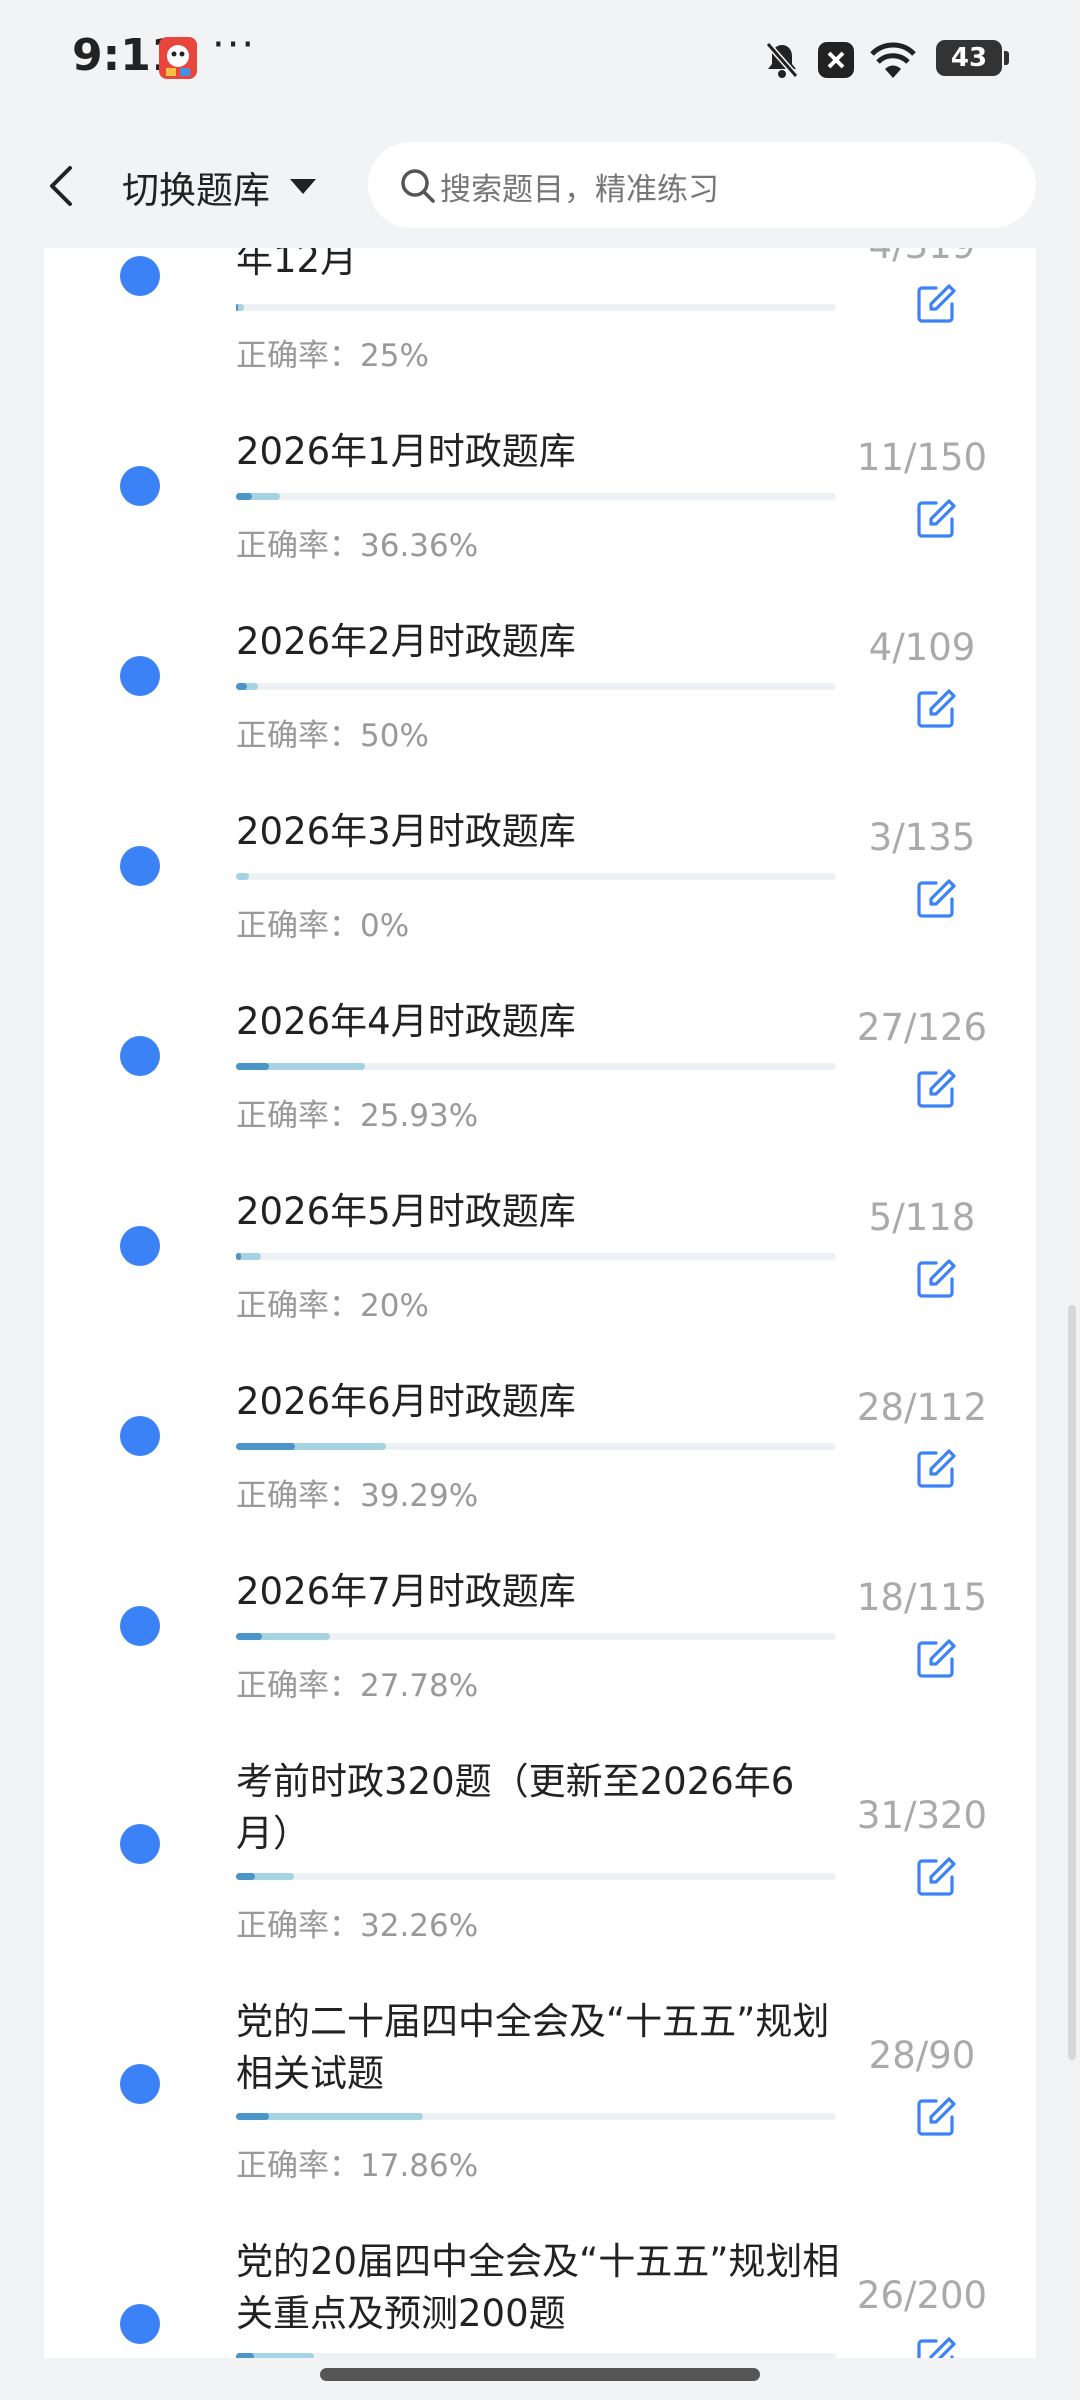  I want to click on top-bar: 切换题库 搜索题目，精准练习, so click(540, 183).